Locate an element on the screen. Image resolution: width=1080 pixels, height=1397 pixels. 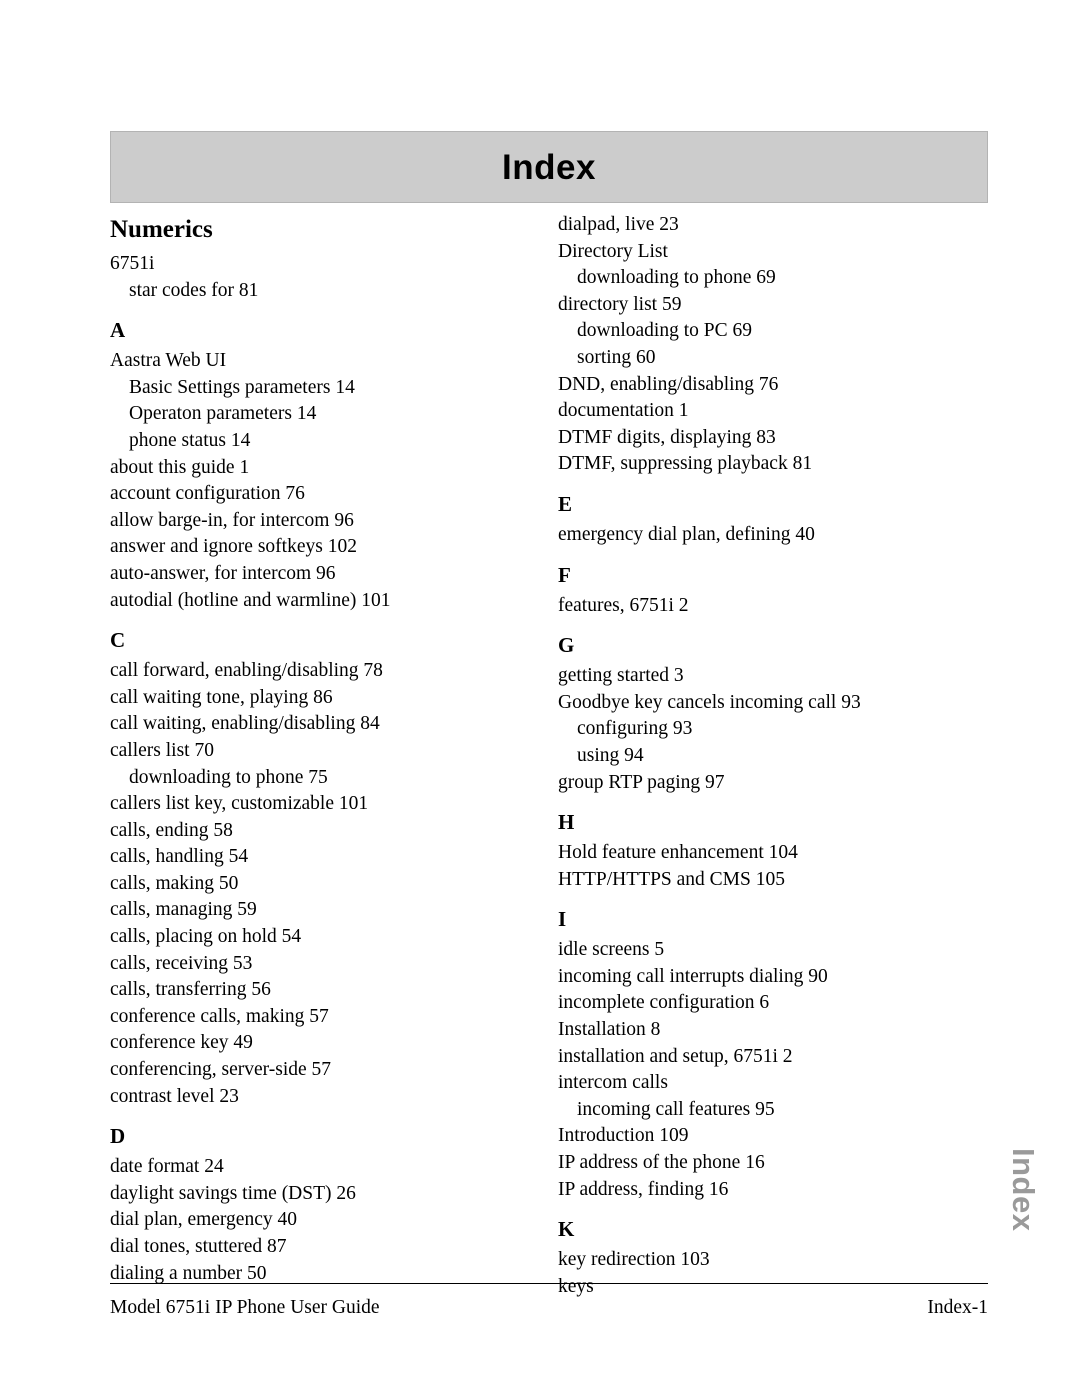
index-entry: answer and ignore softkeys 102 is located at coordinates (233, 547).